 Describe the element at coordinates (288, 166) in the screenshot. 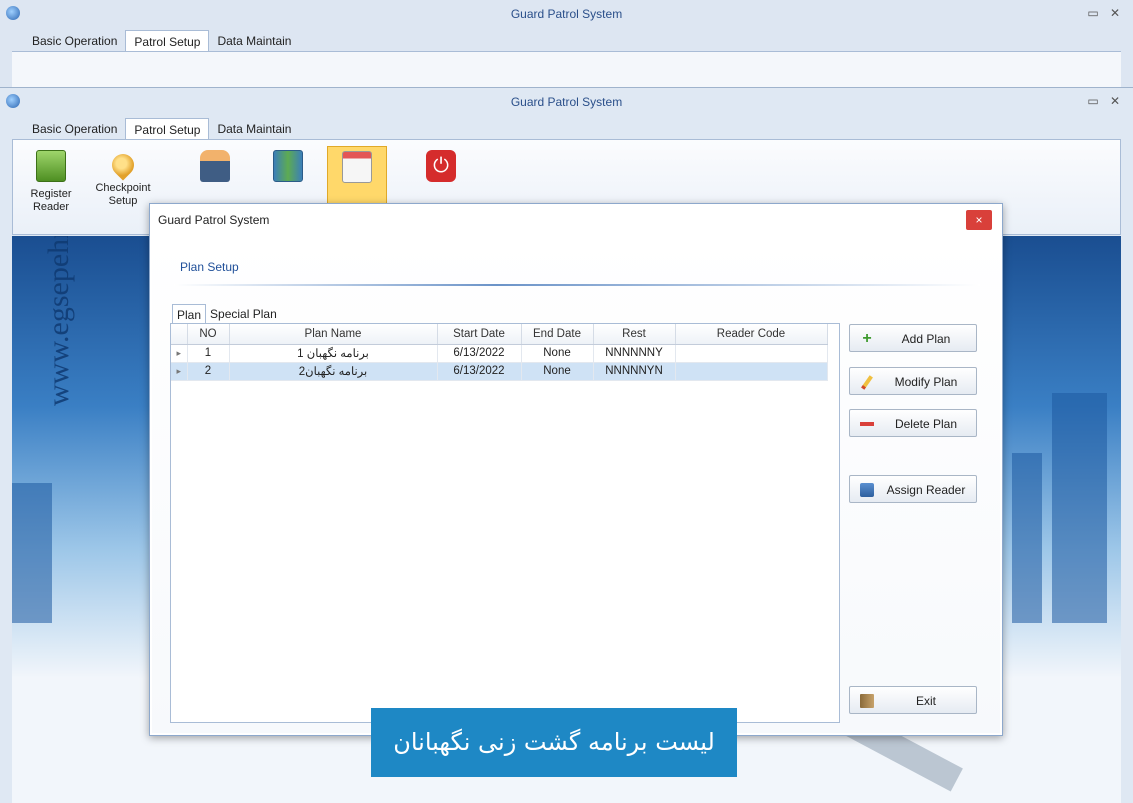

I see `map-icon` at that location.